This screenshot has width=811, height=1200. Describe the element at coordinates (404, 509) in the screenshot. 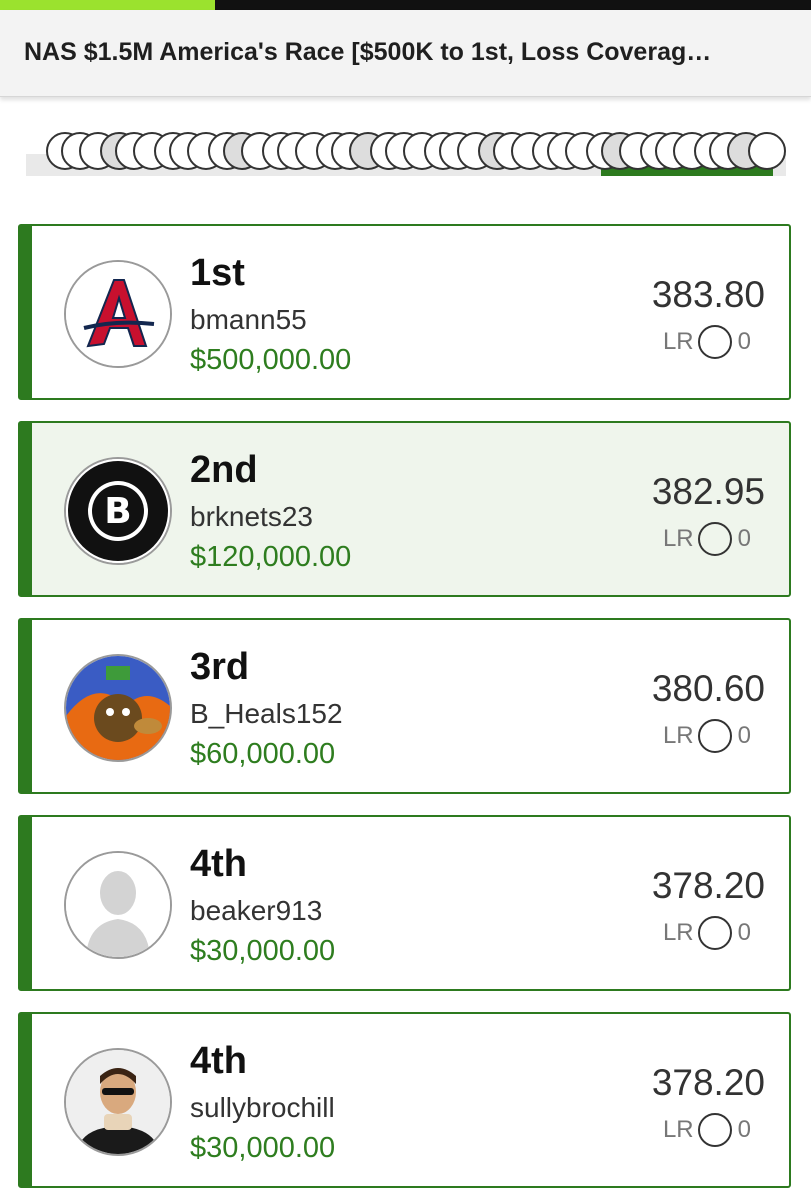

I see `leaderboard-row: B 2nd brknets23 $120,000.00 382.95 LR 0` at that location.